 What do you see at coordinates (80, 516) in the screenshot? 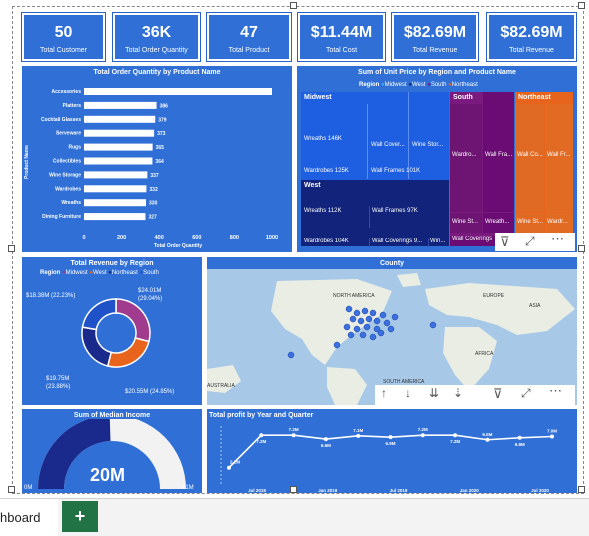
I see `add-sheet-button: +` at bounding box center [80, 516].